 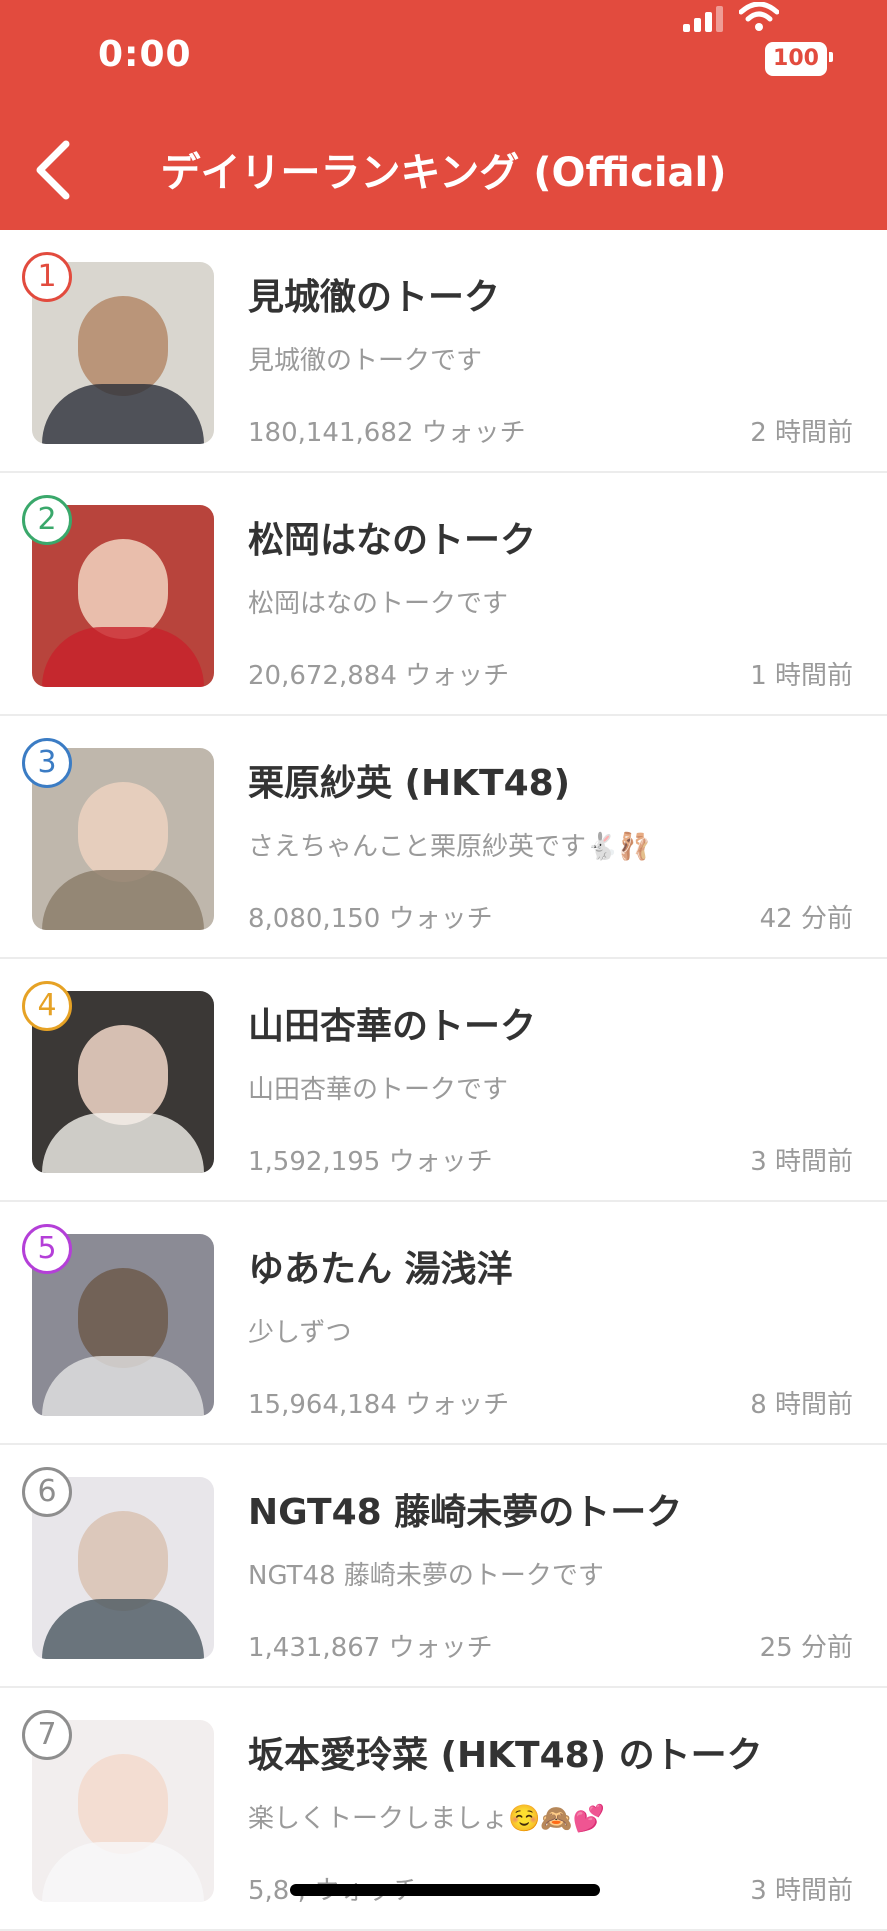 I want to click on home-indicator, so click(x=445, y=1890).